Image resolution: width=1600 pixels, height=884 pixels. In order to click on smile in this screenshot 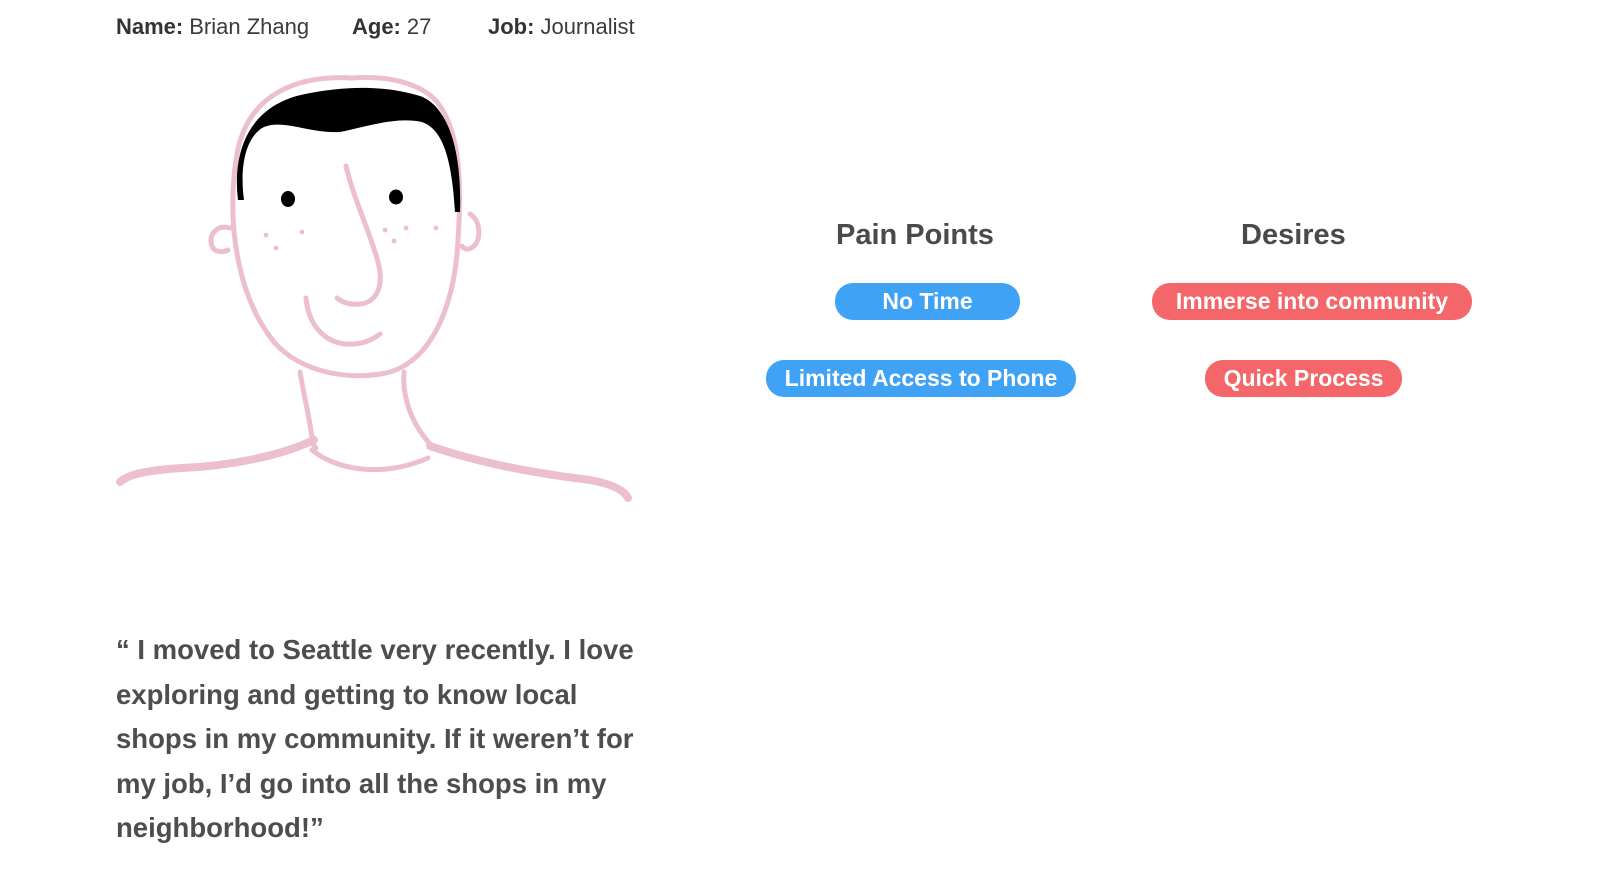, I will do `click(343, 321)`.